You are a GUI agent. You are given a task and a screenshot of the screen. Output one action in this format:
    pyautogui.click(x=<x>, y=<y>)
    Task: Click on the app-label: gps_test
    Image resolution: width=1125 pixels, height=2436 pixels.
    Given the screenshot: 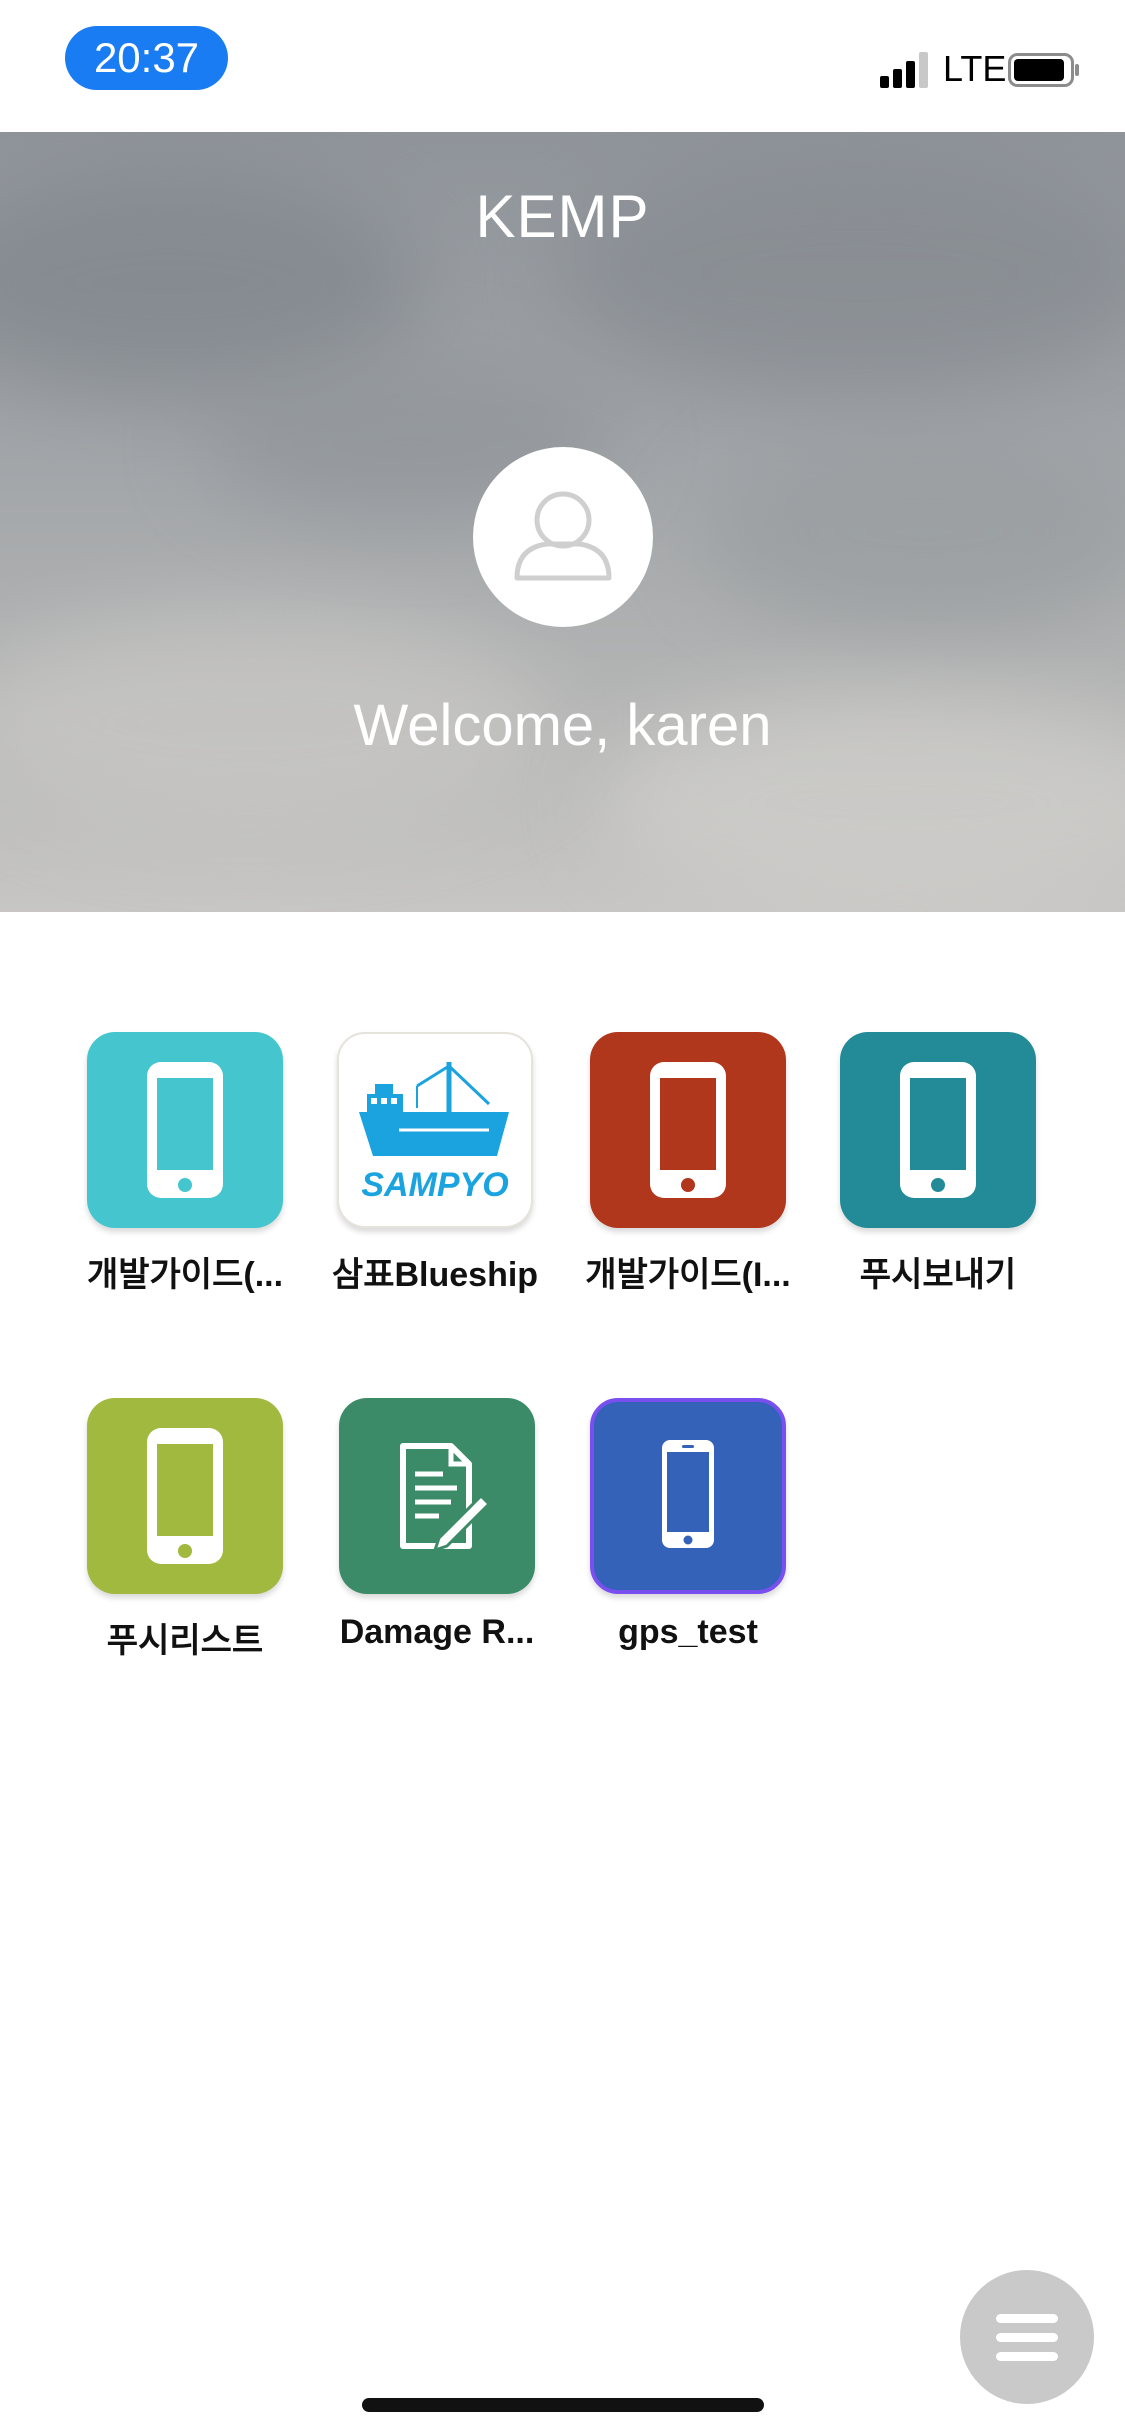 What is the action you would take?
    pyautogui.click(x=688, y=1632)
    